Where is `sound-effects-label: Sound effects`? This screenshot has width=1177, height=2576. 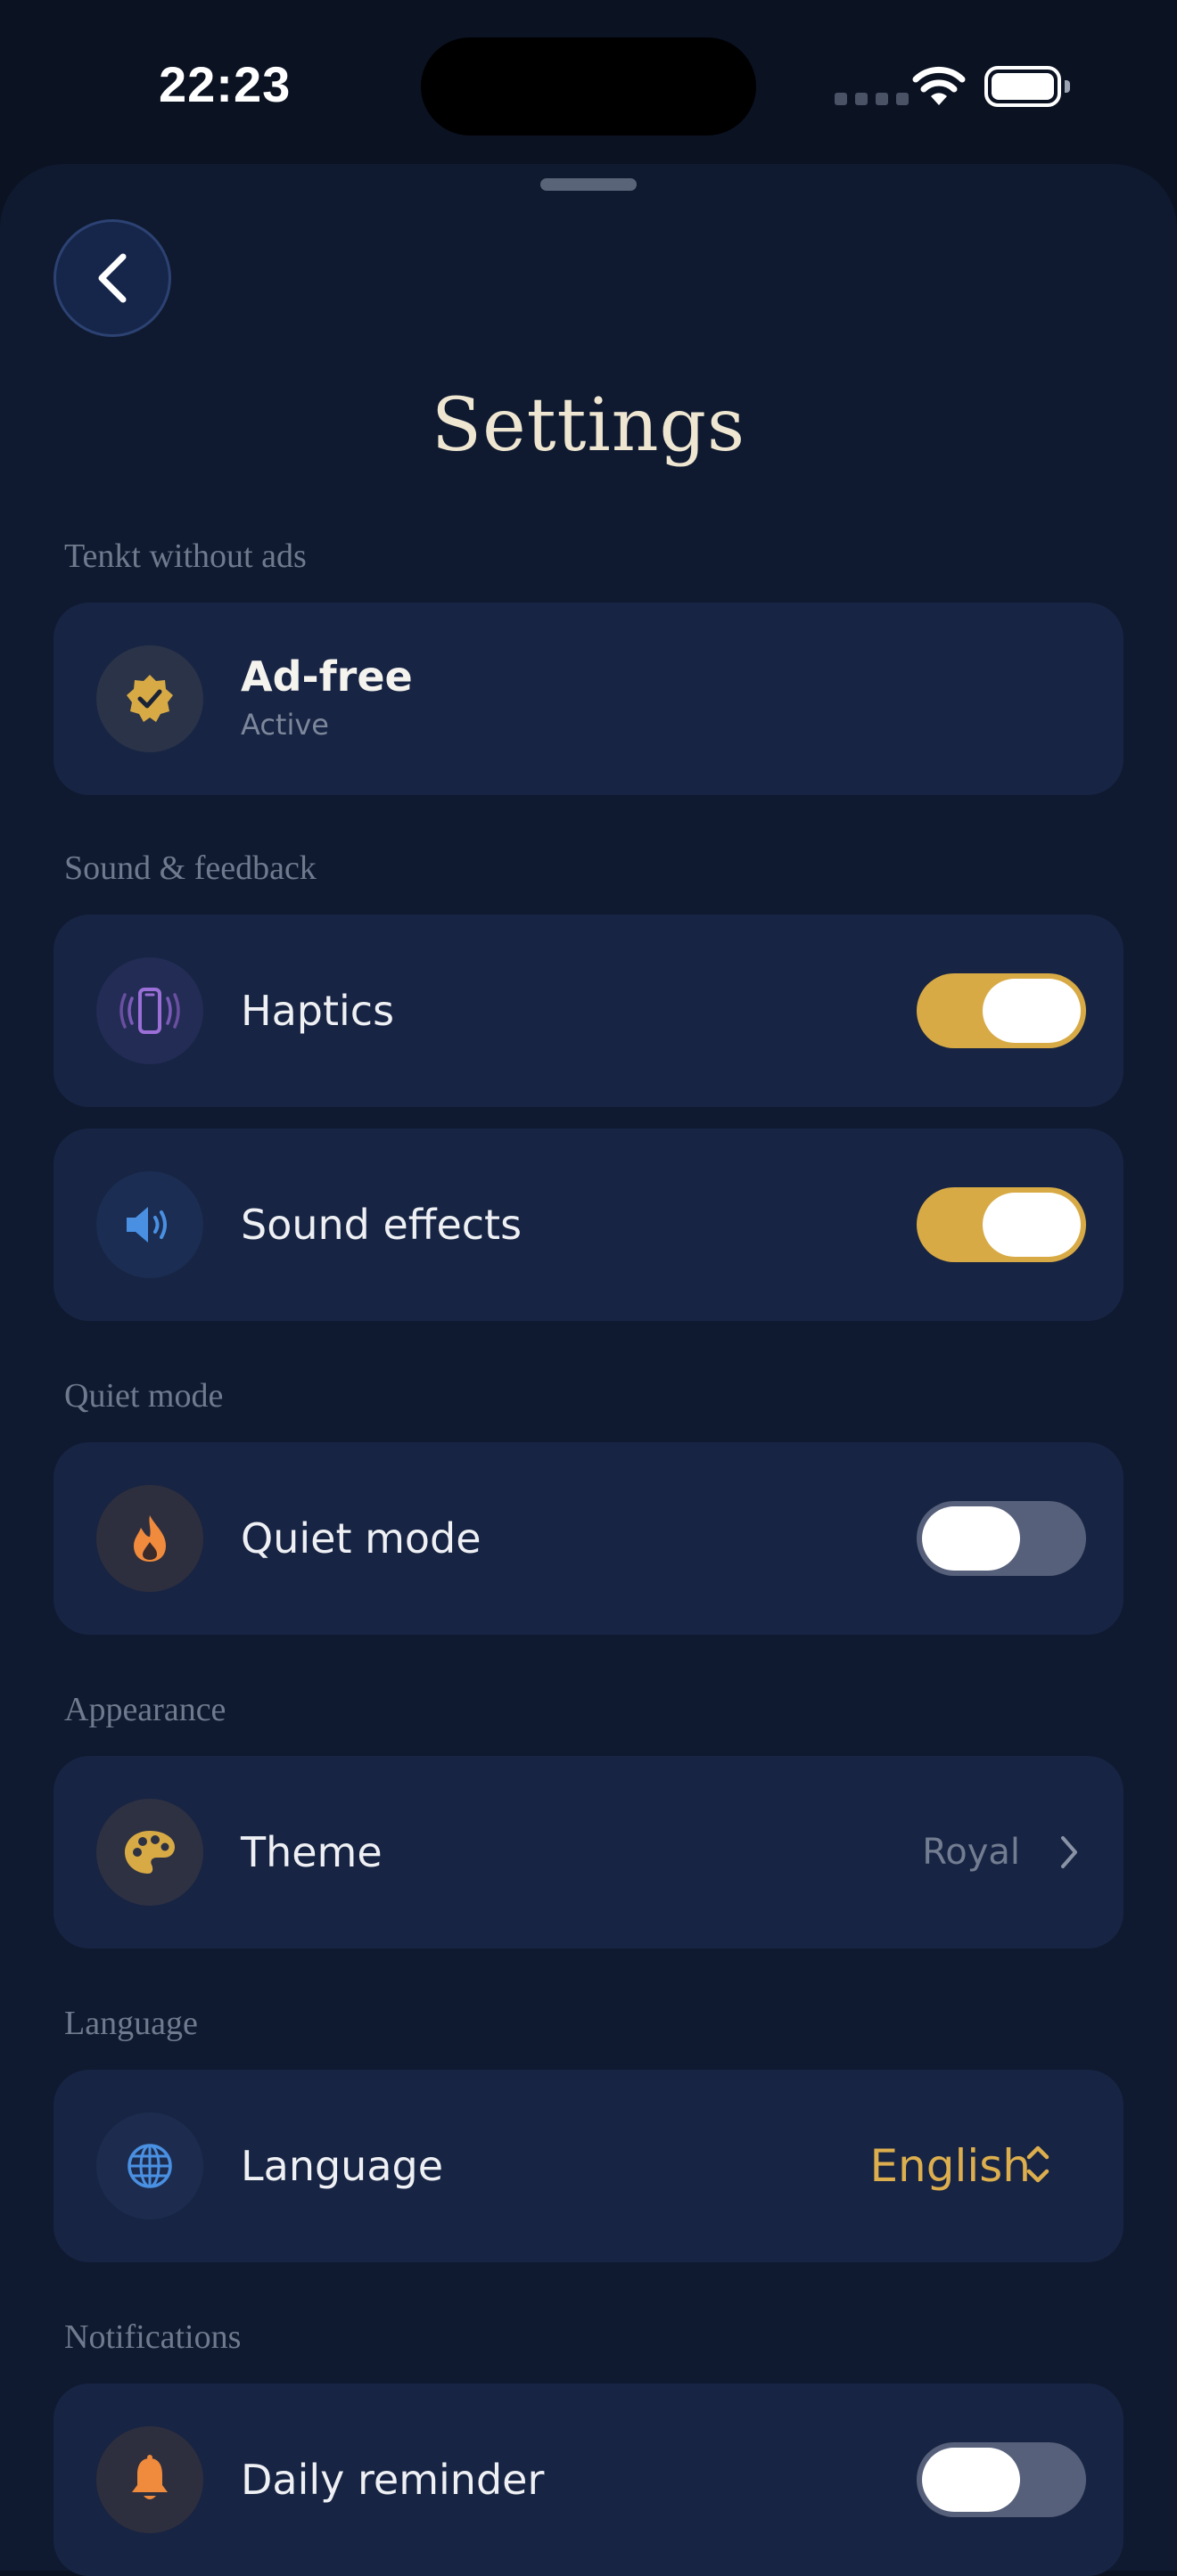
sound-effects-label: Sound effects is located at coordinates (382, 1225).